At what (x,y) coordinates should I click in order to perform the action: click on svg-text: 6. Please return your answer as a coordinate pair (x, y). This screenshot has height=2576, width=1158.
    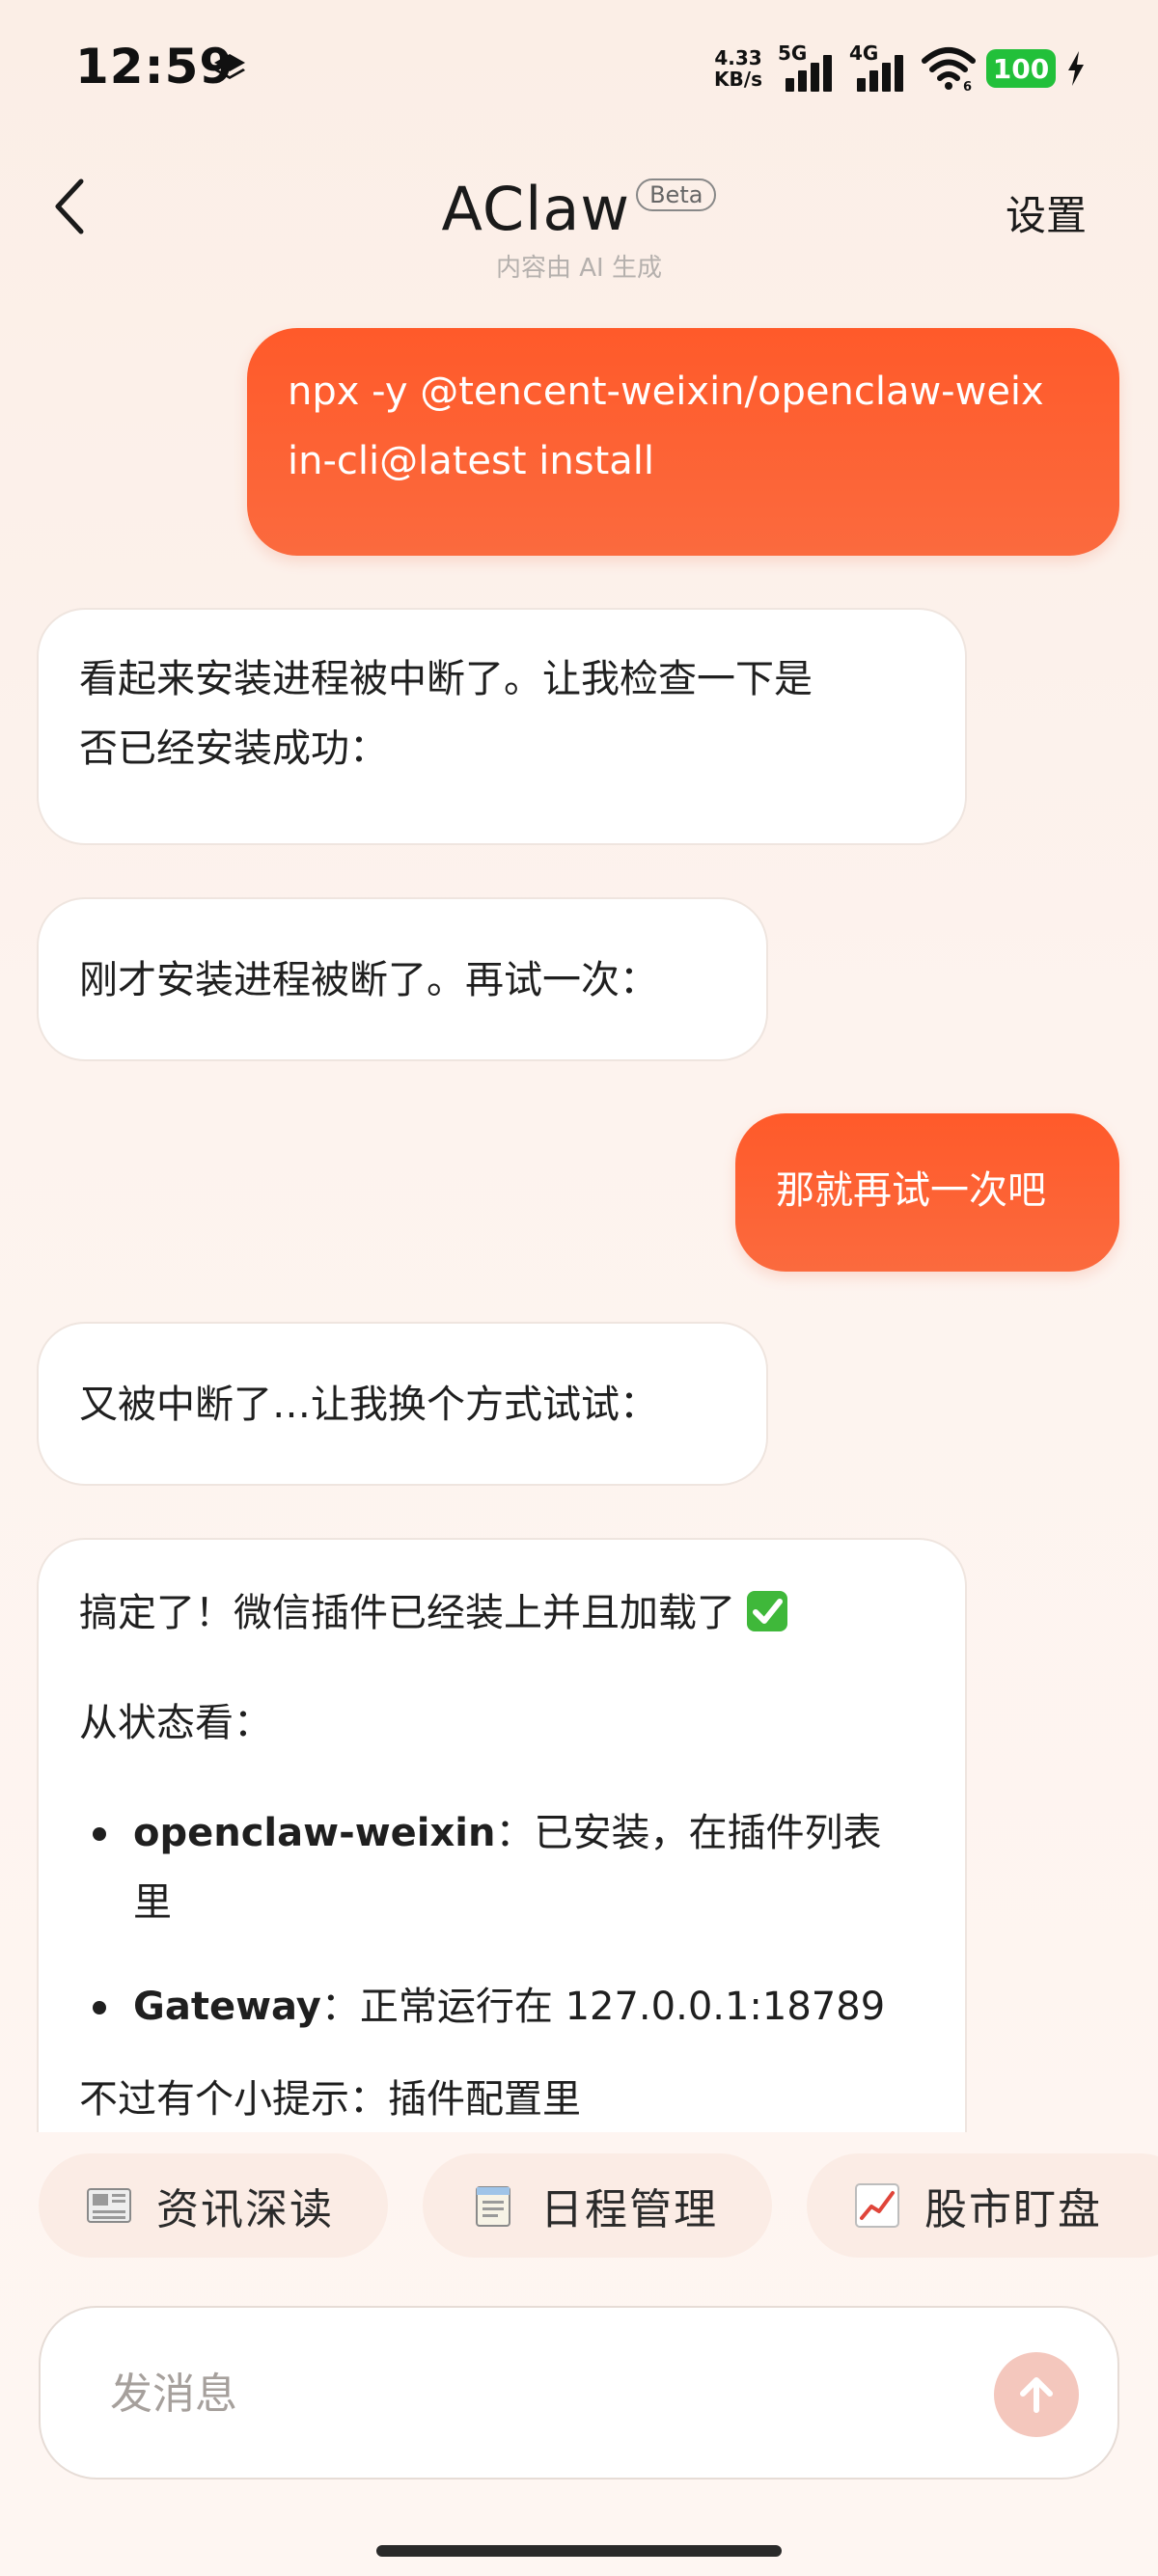
    Looking at the image, I should click on (967, 86).